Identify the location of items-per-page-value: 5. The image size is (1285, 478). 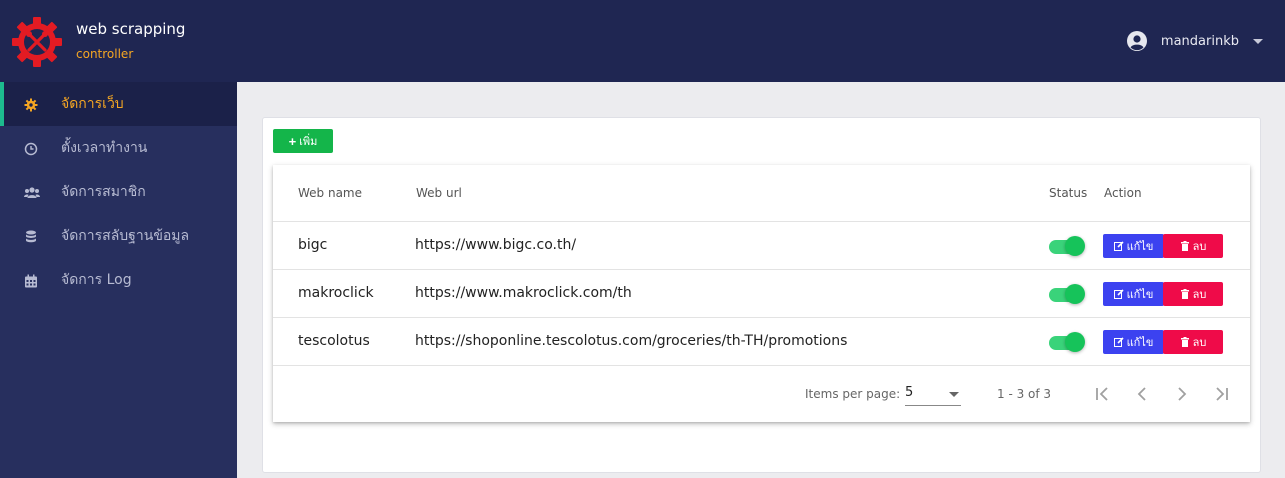
(909, 392).